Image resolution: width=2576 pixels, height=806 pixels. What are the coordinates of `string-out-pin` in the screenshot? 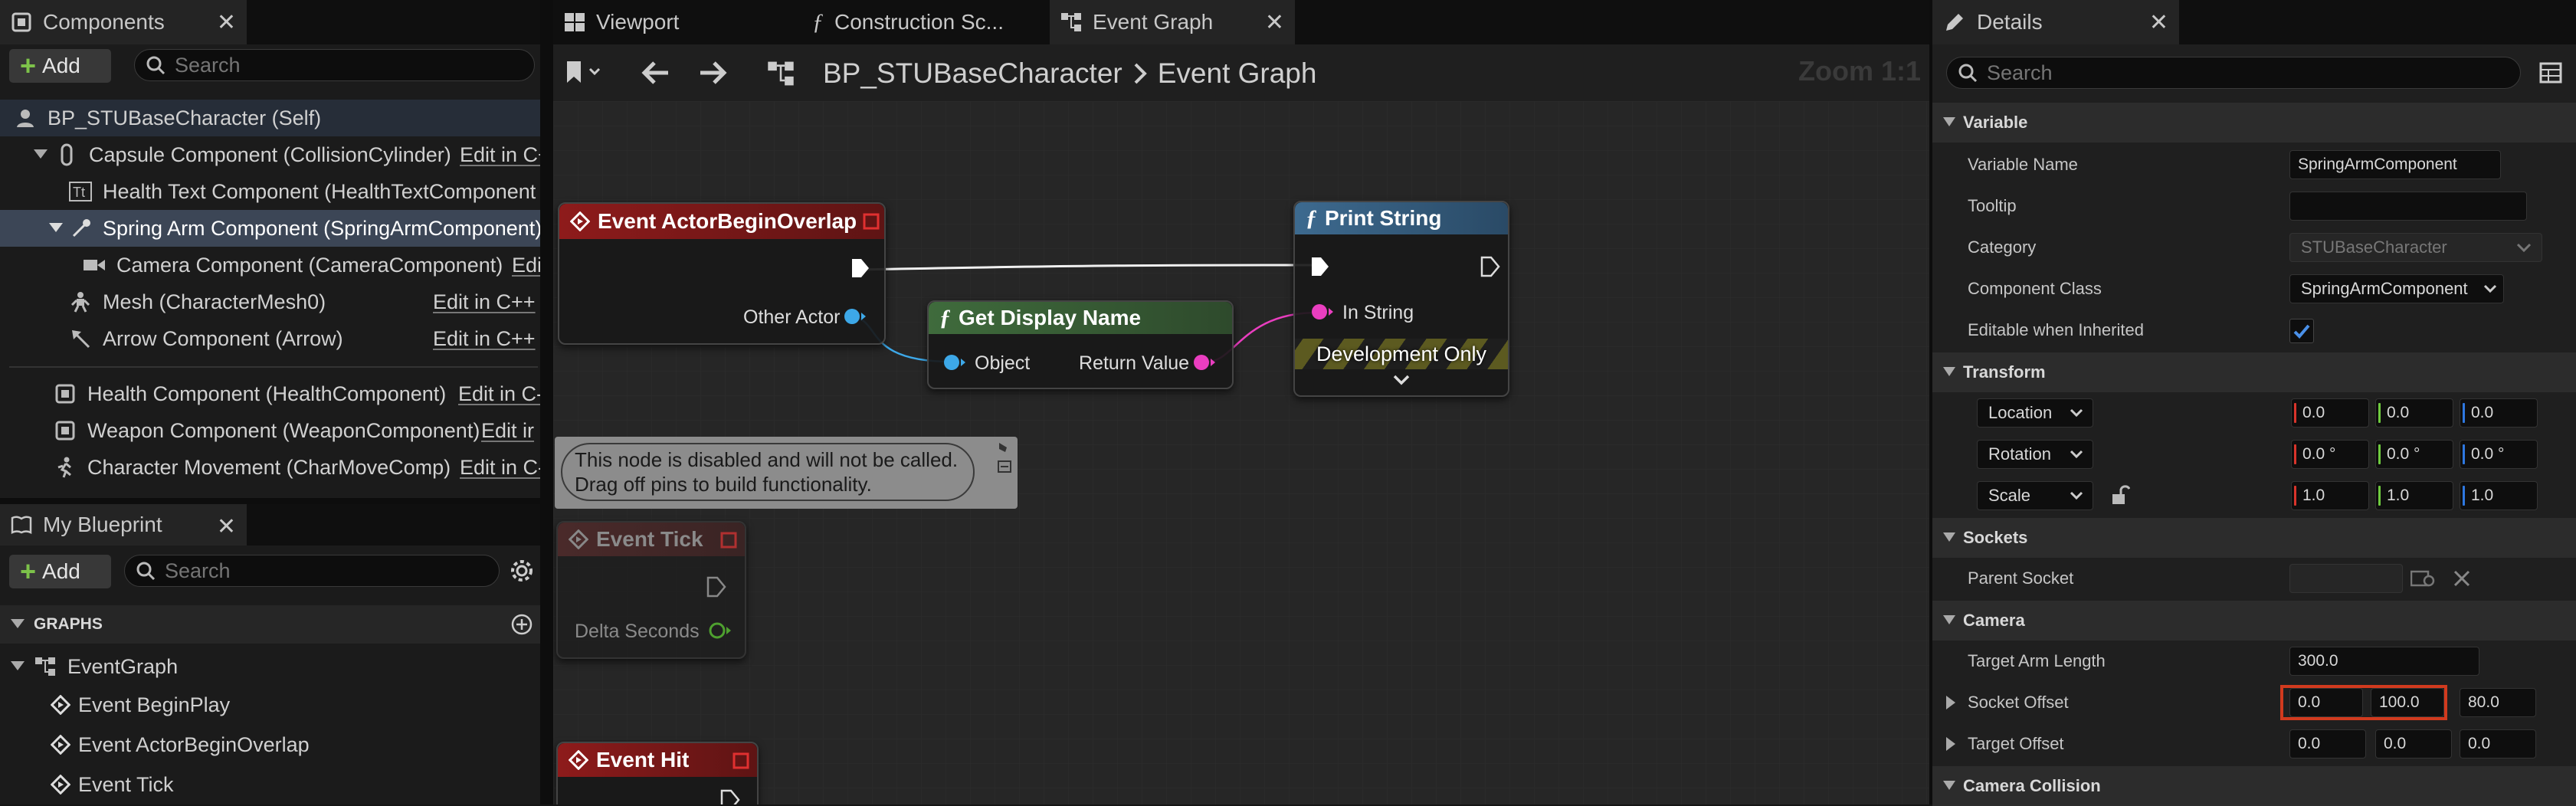 It's located at (1204, 362).